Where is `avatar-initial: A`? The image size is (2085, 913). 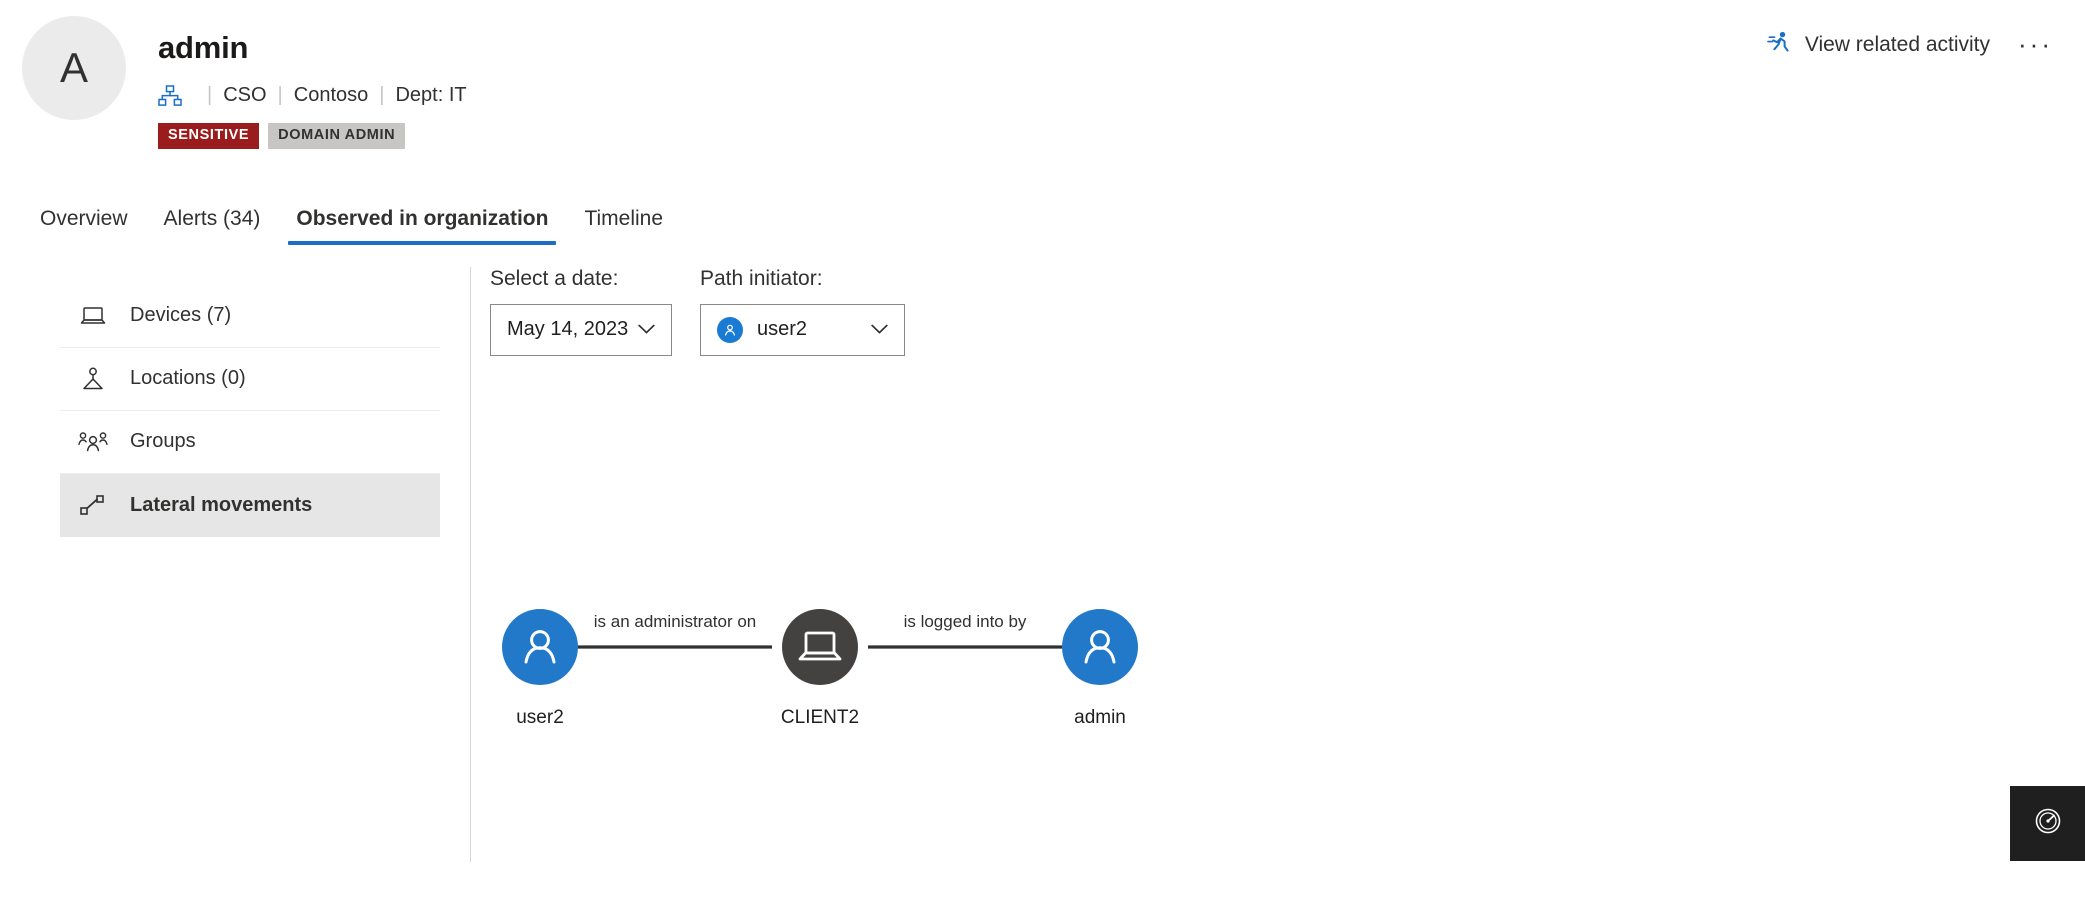 avatar-initial: A is located at coordinates (73, 67).